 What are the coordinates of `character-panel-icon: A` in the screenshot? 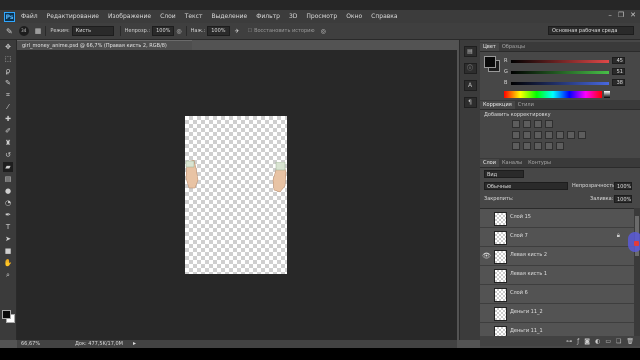 It's located at (470, 85).